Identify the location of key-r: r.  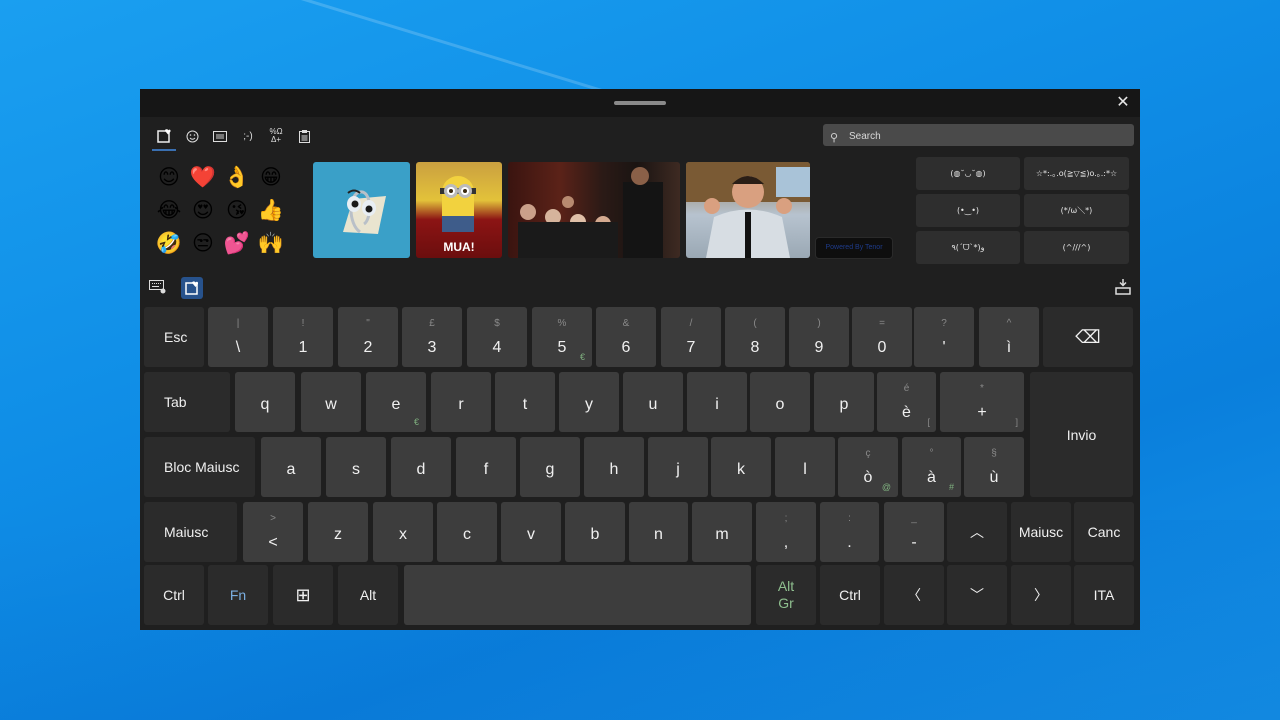
(461, 402).